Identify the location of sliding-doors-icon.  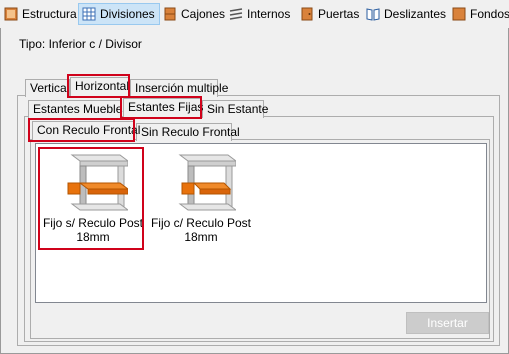
(373, 14).